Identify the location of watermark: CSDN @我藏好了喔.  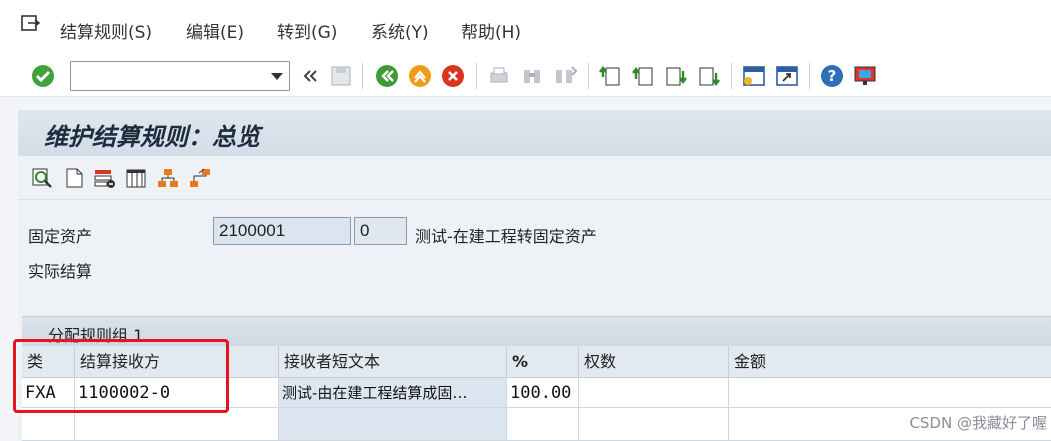
(978, 423).